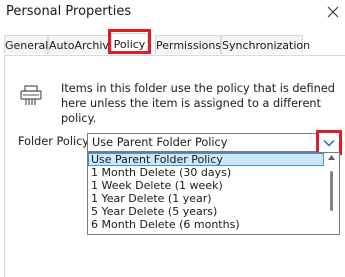 The width and height of the screenshot is (345, 277). I want to click on policy-option: 6 Month Delete (6 months), so click(206, 224).